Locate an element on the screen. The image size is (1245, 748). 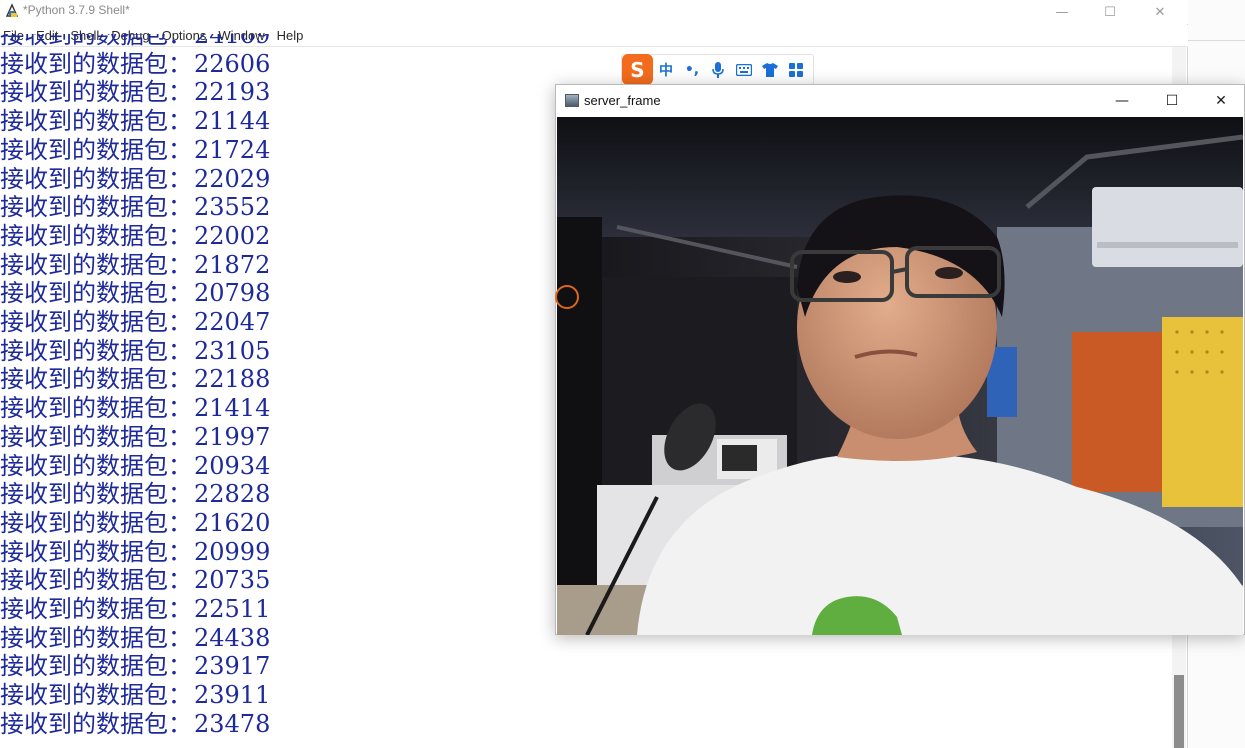
output-line: 接收到的数据包：22606 is located at coordinates (135, 64).